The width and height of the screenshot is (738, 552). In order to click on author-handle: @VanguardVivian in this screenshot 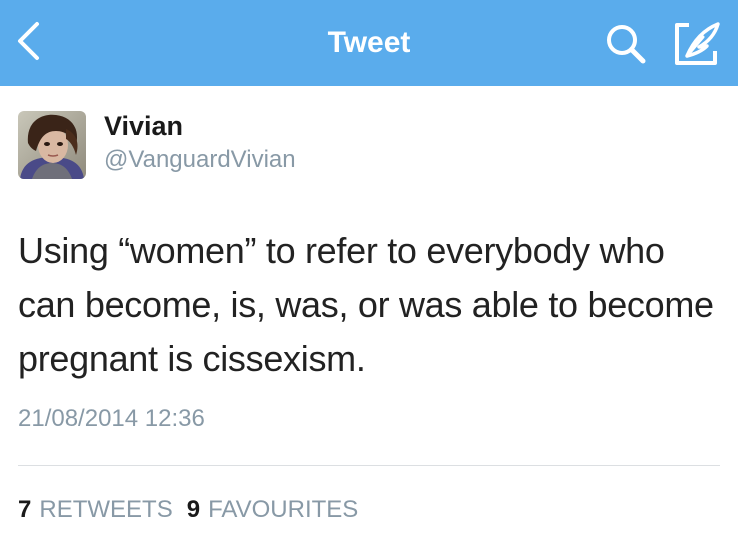, I will do `click(200, 160)`.